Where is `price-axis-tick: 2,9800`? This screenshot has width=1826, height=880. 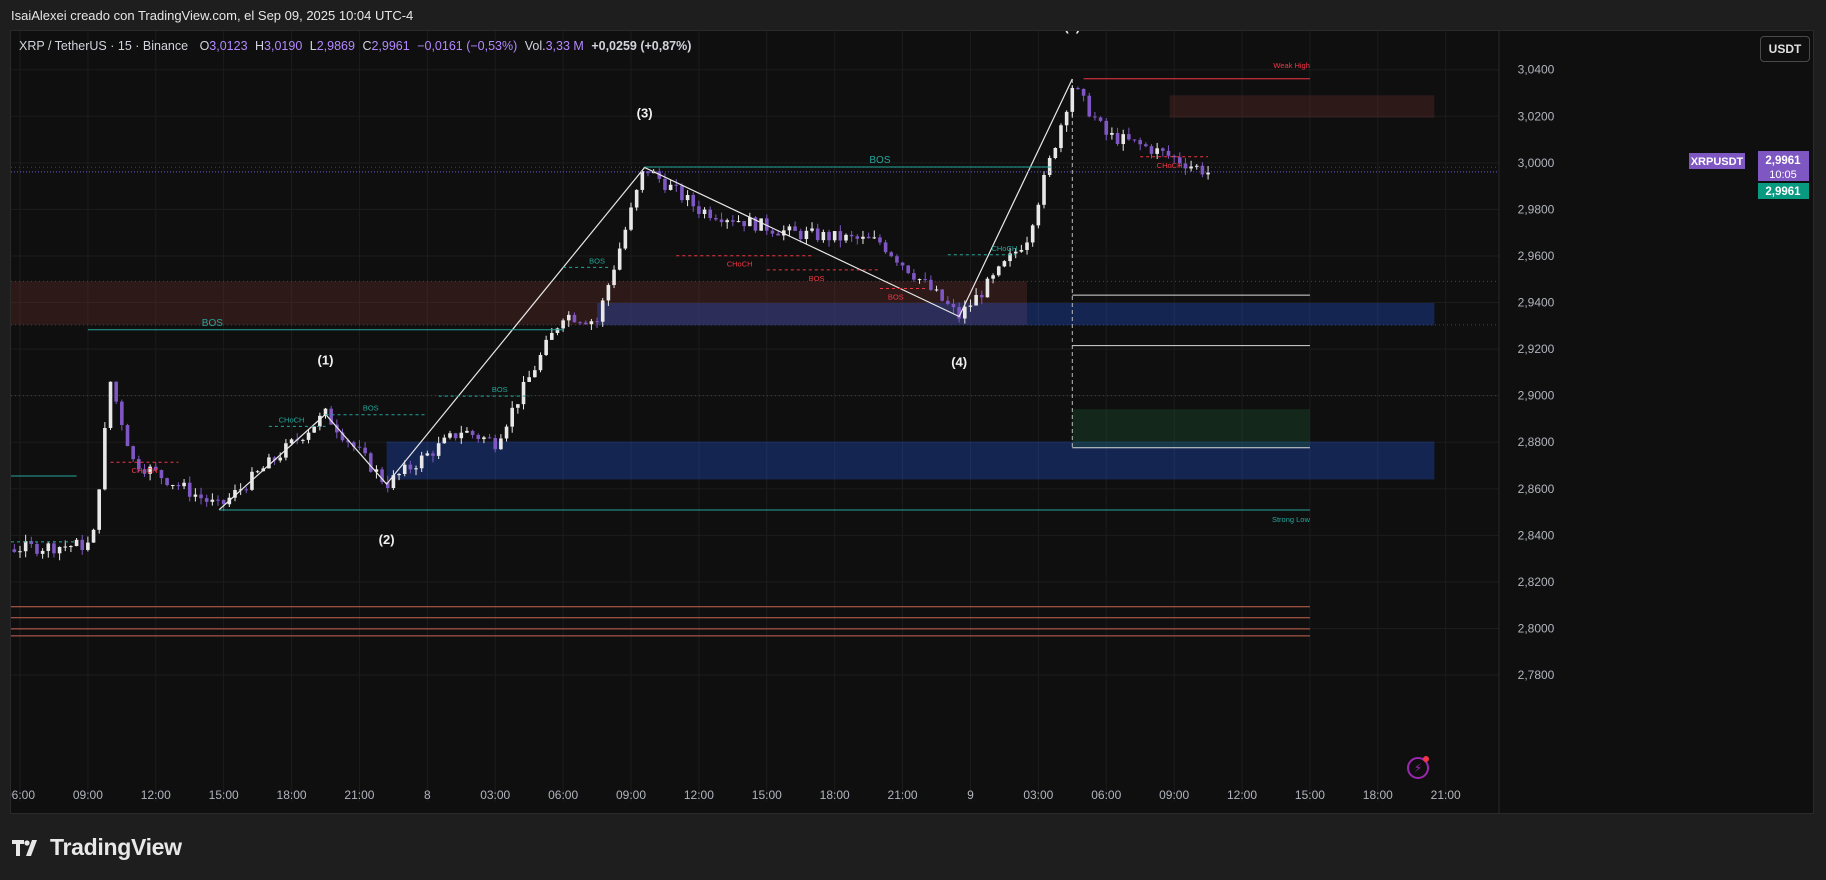 price-axis-tick: 2,9800 is located at coordinates (1536, 209).